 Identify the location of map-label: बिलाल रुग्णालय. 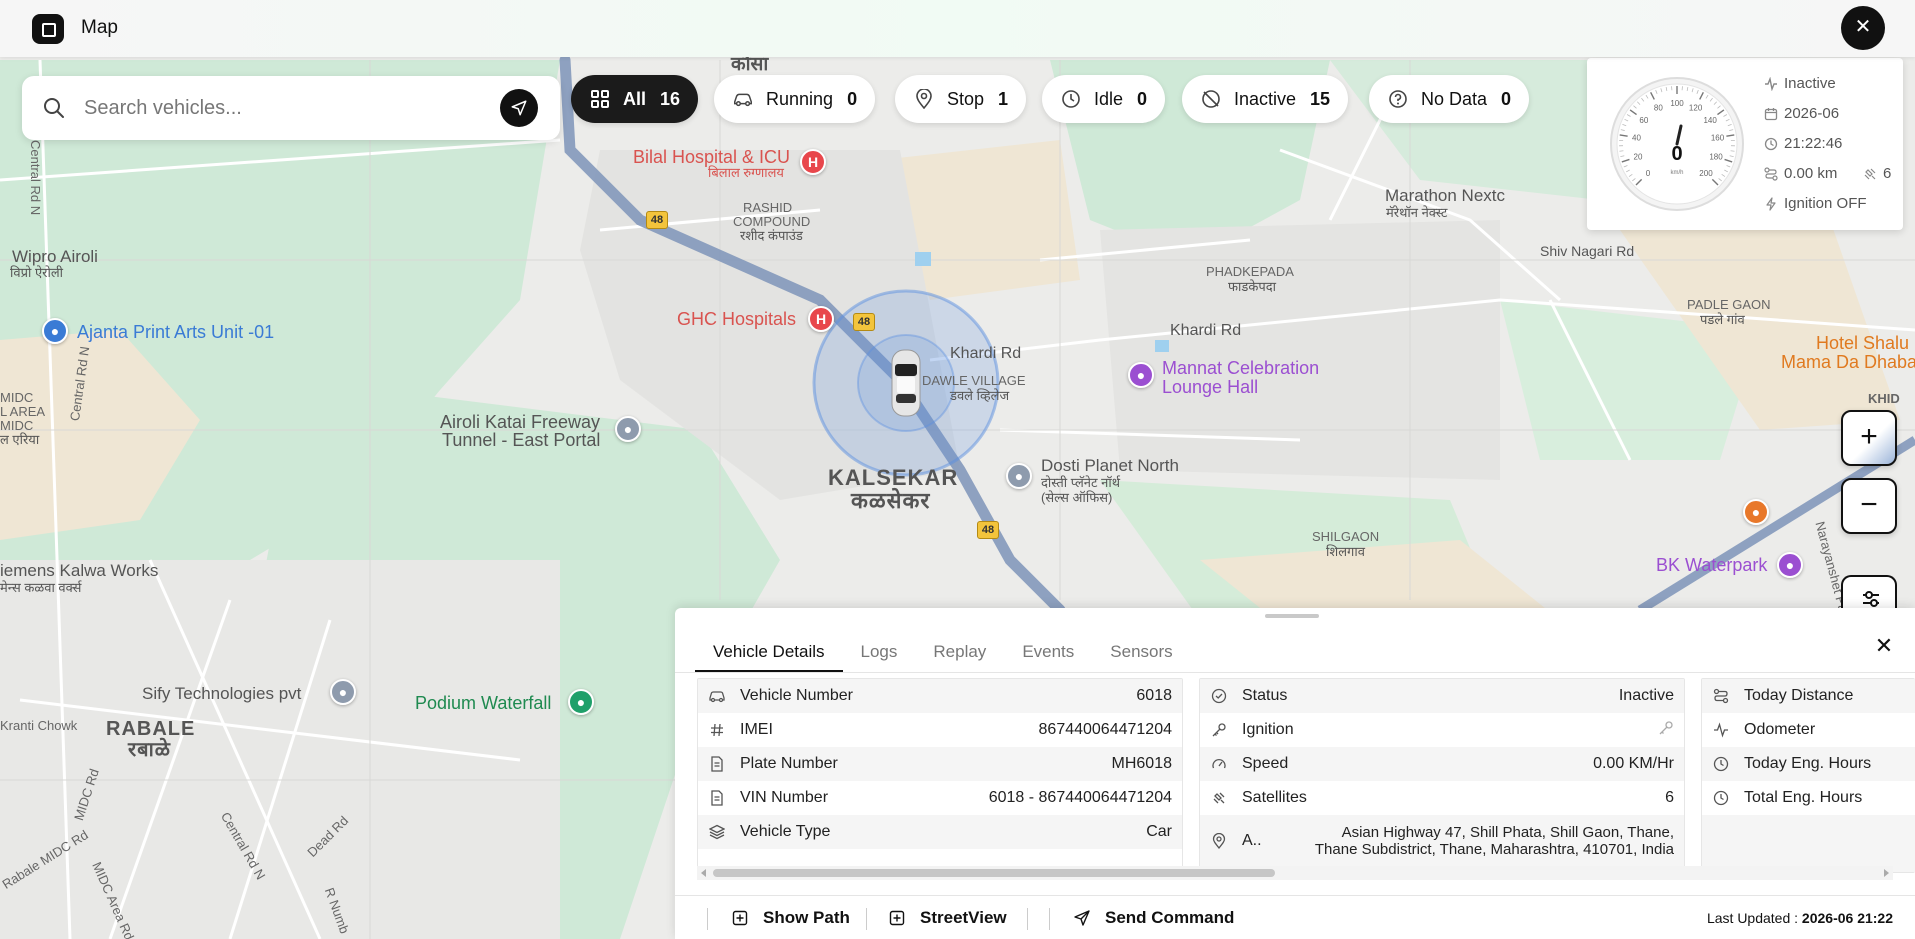
(746, 172).